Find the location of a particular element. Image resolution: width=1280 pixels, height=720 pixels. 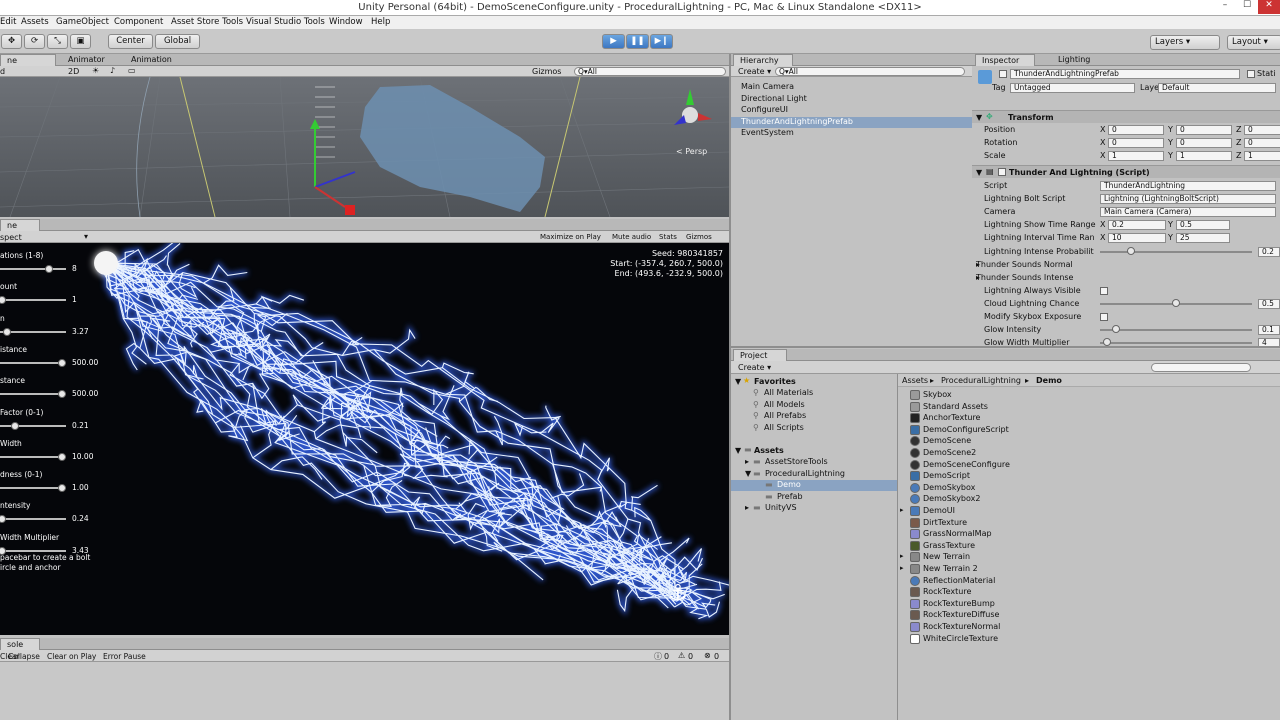

rotate-tool-icon: ⟳ is located at coordinates (34, 41).